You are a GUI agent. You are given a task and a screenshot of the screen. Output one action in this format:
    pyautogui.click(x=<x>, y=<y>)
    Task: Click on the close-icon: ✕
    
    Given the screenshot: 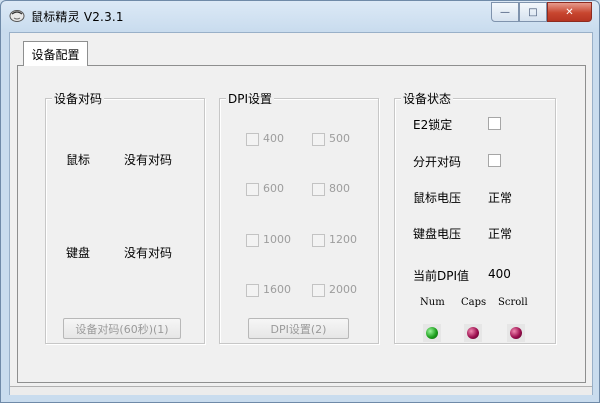 What is the action you would take?
    pyautogui.click(x=569, y=12)
    